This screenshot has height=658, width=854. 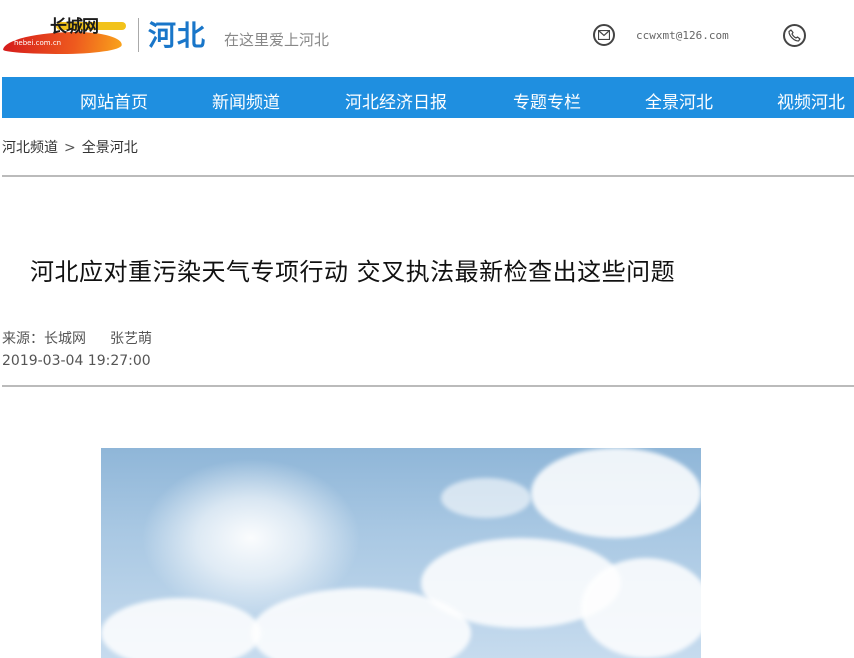 I want to click on article-title: 河北应对重污染天气专项行动 交叉执法最新检查出这些问题, so click(x=353, y=272).